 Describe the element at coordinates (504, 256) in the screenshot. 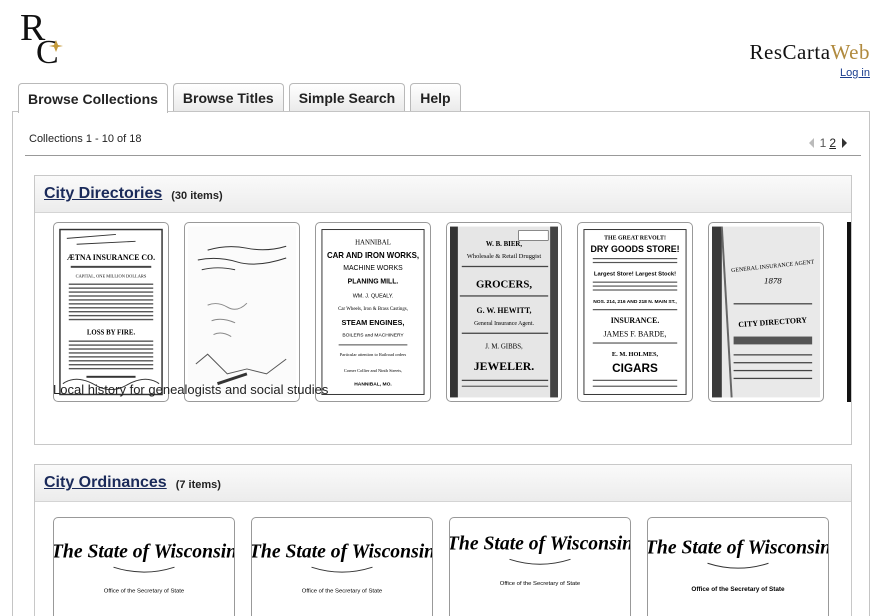

I see `svg-text: Wholesale & Retail Druggist` at that location.